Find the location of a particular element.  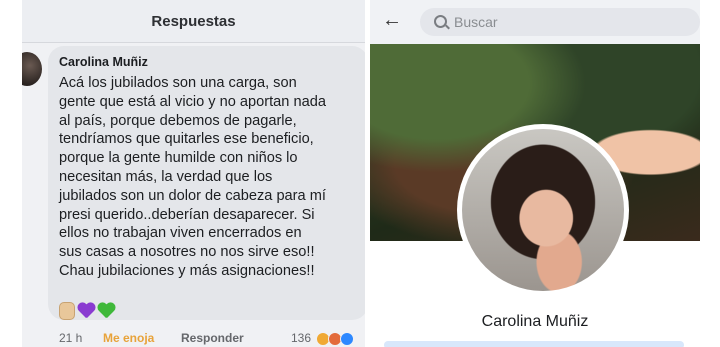

profile-top-bar: ← Buscar is located at coordinates (535, 22).